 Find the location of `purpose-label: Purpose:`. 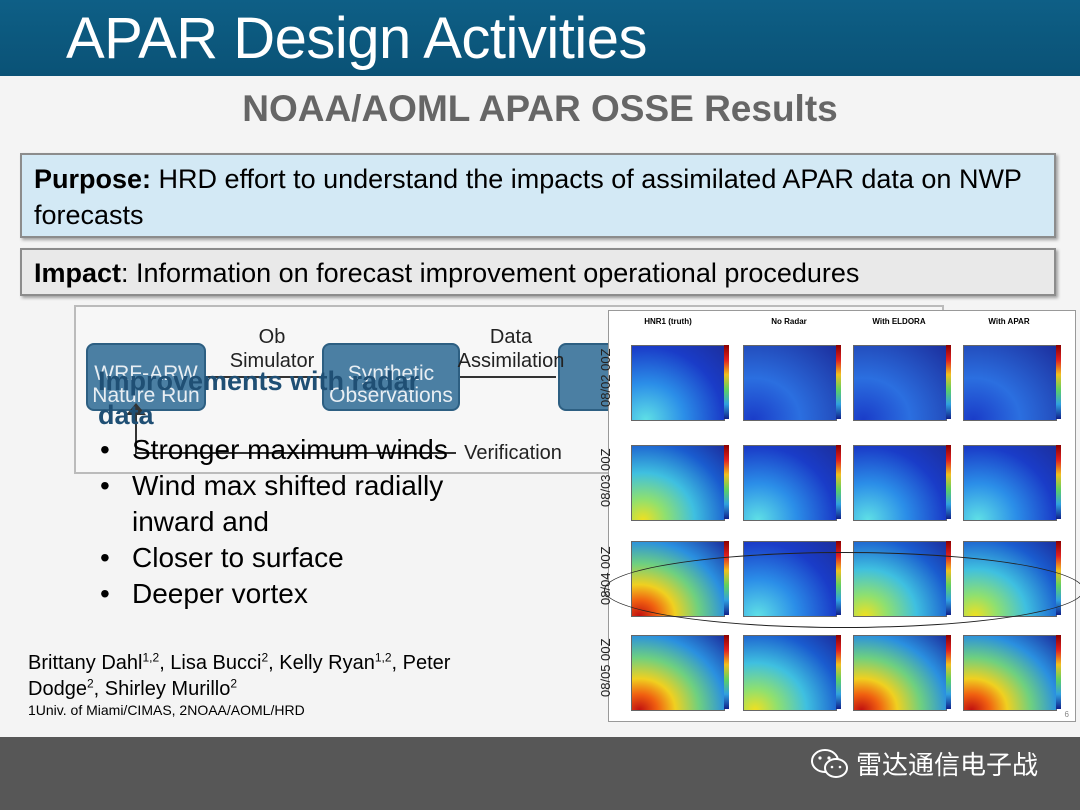

purpose-label: Purpose: is located at coordinates (93, 179).